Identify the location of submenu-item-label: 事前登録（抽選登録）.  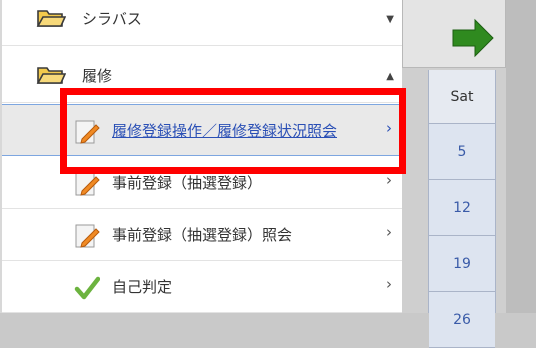
(187, 183).